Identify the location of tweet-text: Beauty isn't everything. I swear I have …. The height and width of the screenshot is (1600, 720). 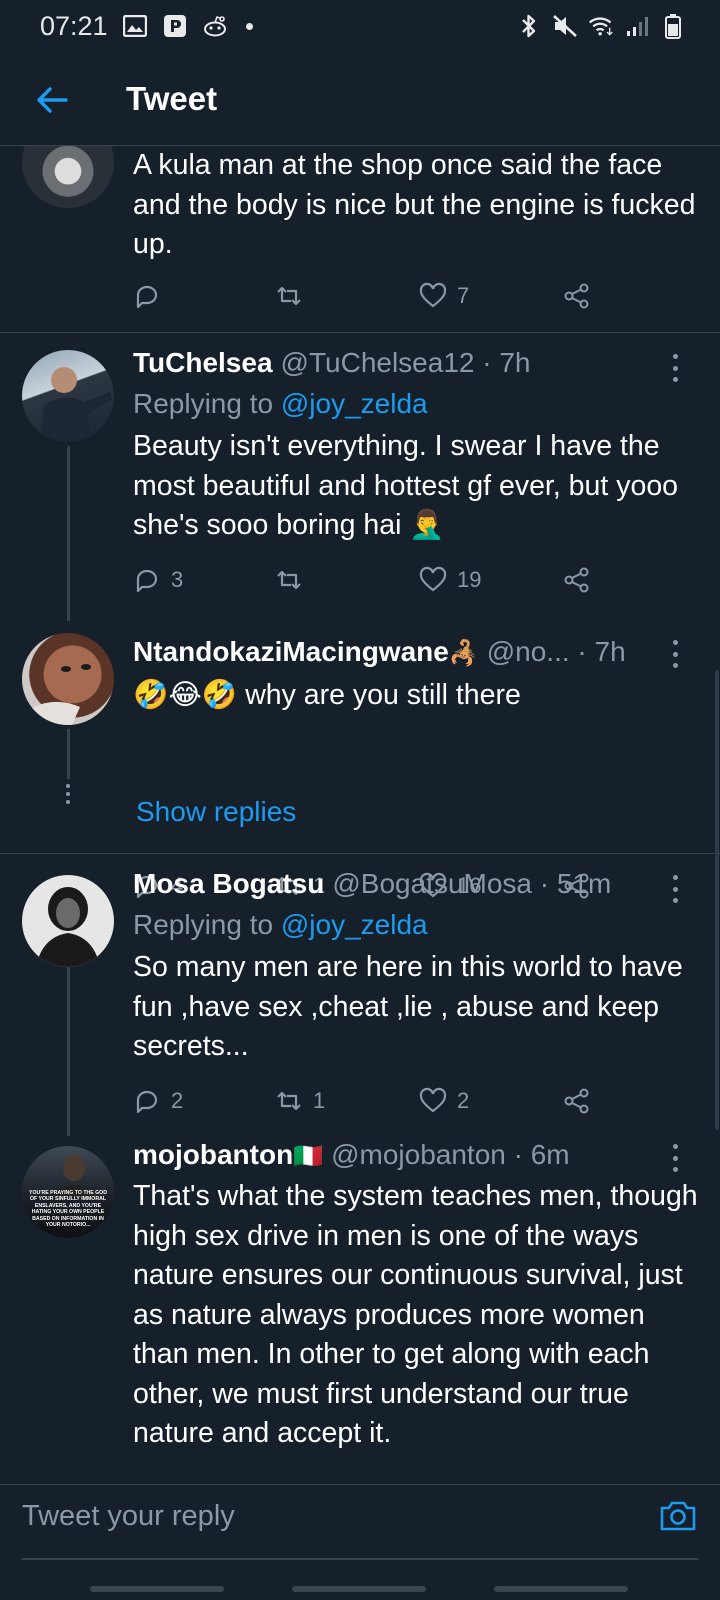
(406, 485).